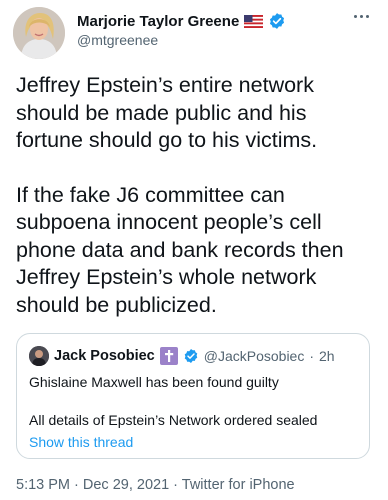  What do you see at coordinates (361, 16) in the screenshot?
I see `more-options-icon` at bounding box center [361, 16].